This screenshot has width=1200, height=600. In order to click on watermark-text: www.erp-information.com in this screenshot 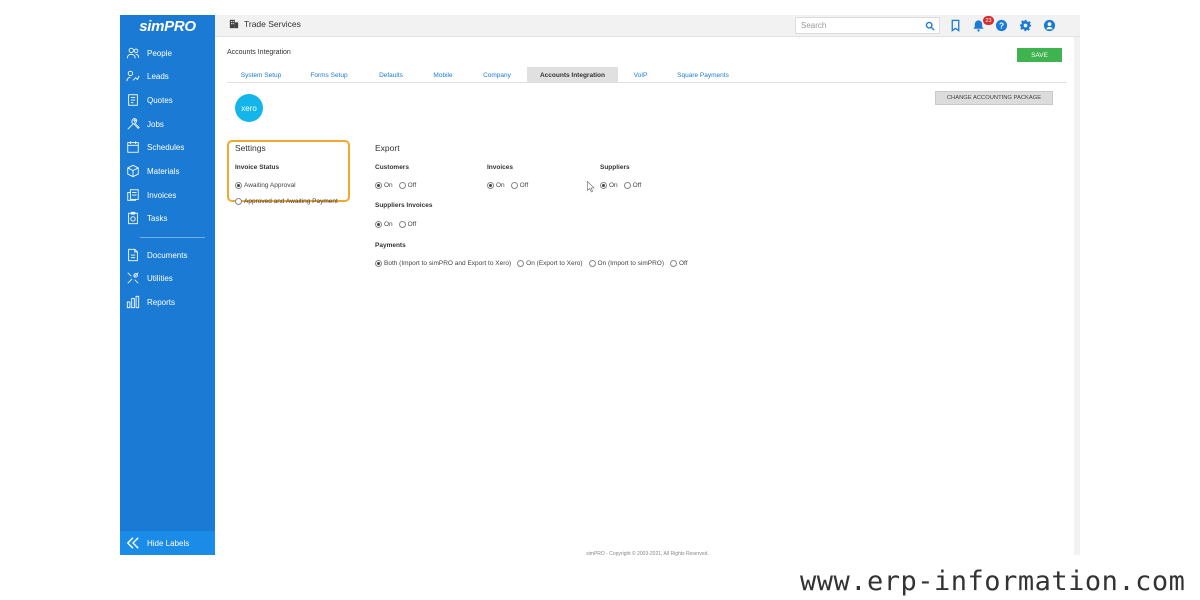, I will do `click(993, 581)`.